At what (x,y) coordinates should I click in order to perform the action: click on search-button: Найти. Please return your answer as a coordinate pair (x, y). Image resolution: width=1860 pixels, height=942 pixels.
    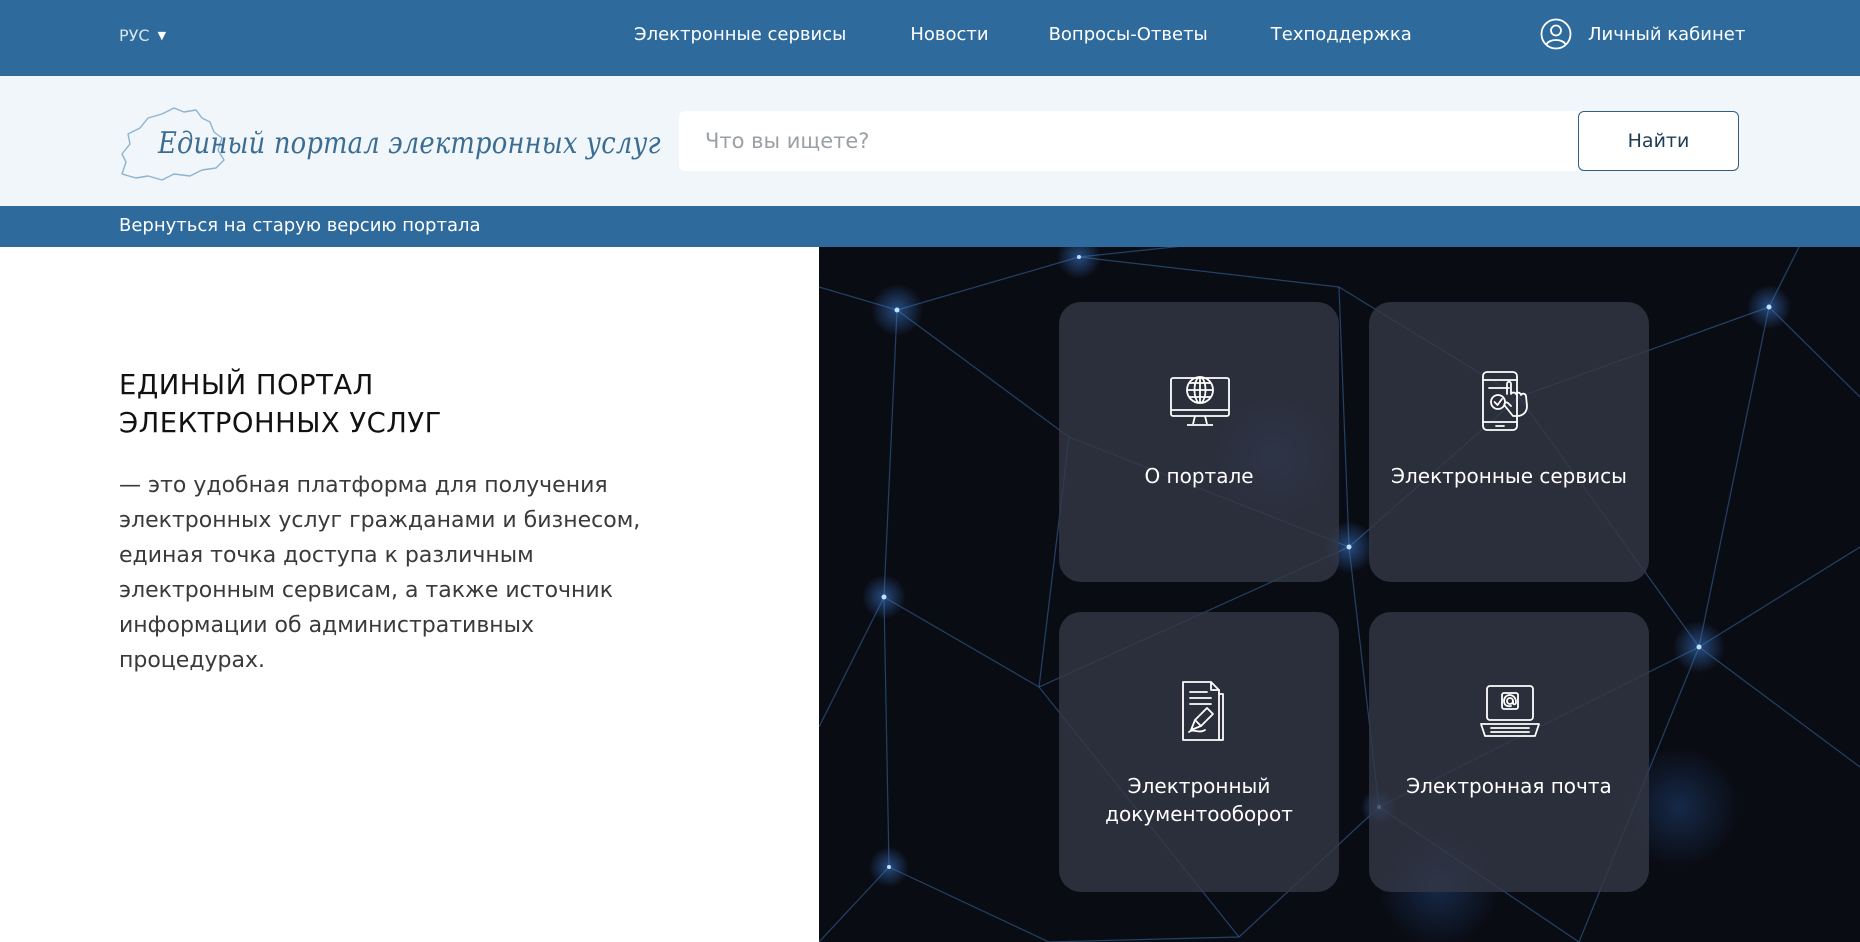
    Looking at the image, I should click on (1658, 141).